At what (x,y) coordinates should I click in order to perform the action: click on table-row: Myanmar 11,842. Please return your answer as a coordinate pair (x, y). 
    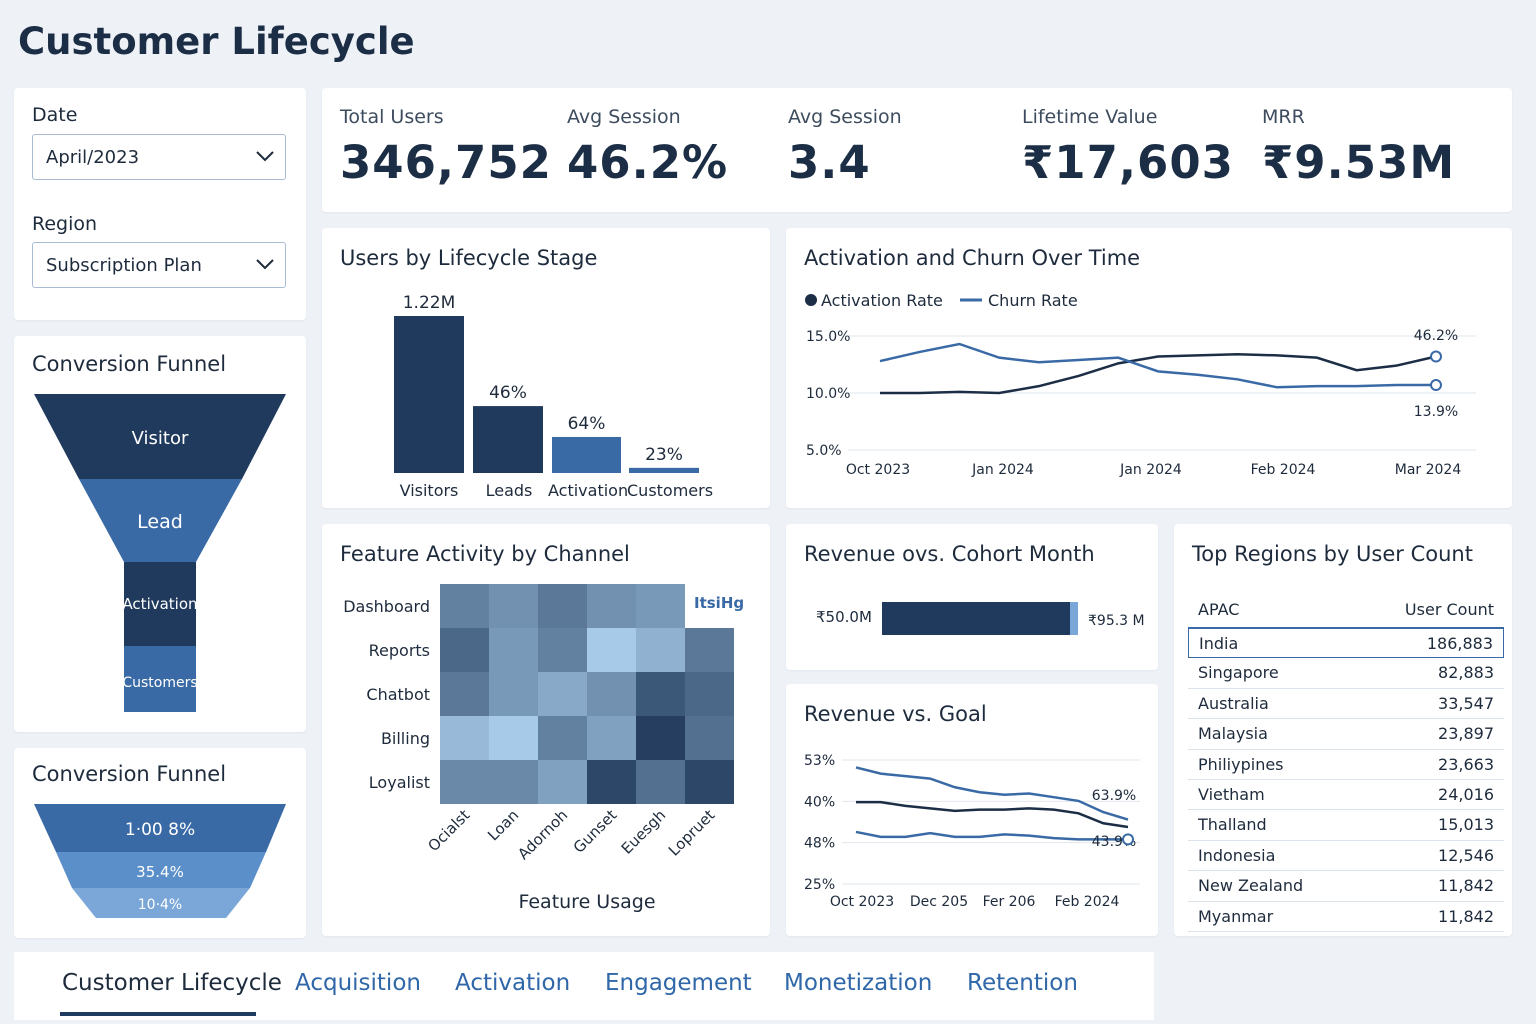
    Looking at the image, I should click on (1346, 917).